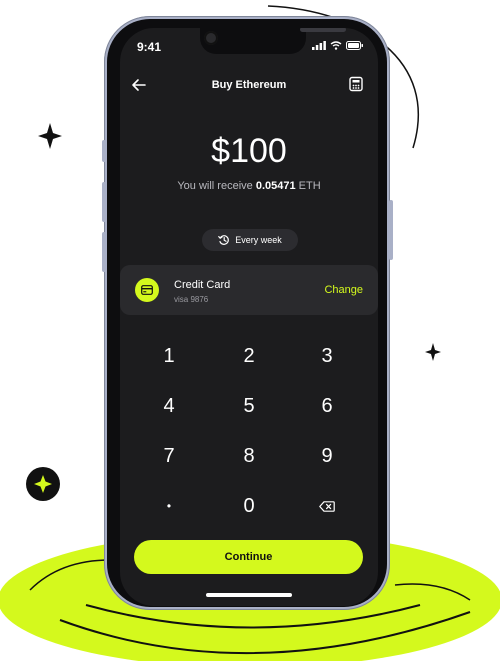  Describe the element at coordinates (343, 290) in the screenshot. I see `change-payment-button: Change` at that location.